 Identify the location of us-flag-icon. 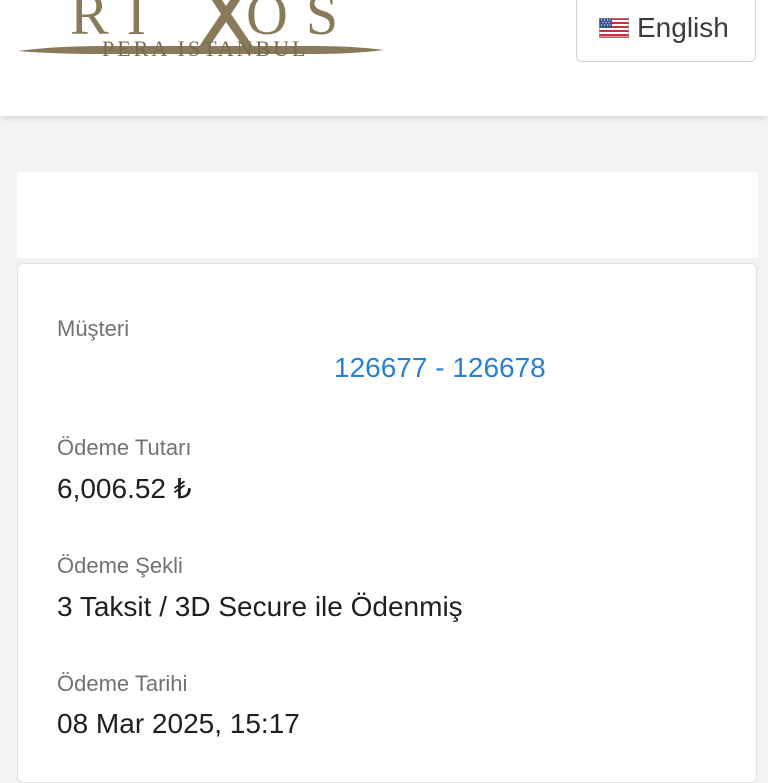
(614, 28).